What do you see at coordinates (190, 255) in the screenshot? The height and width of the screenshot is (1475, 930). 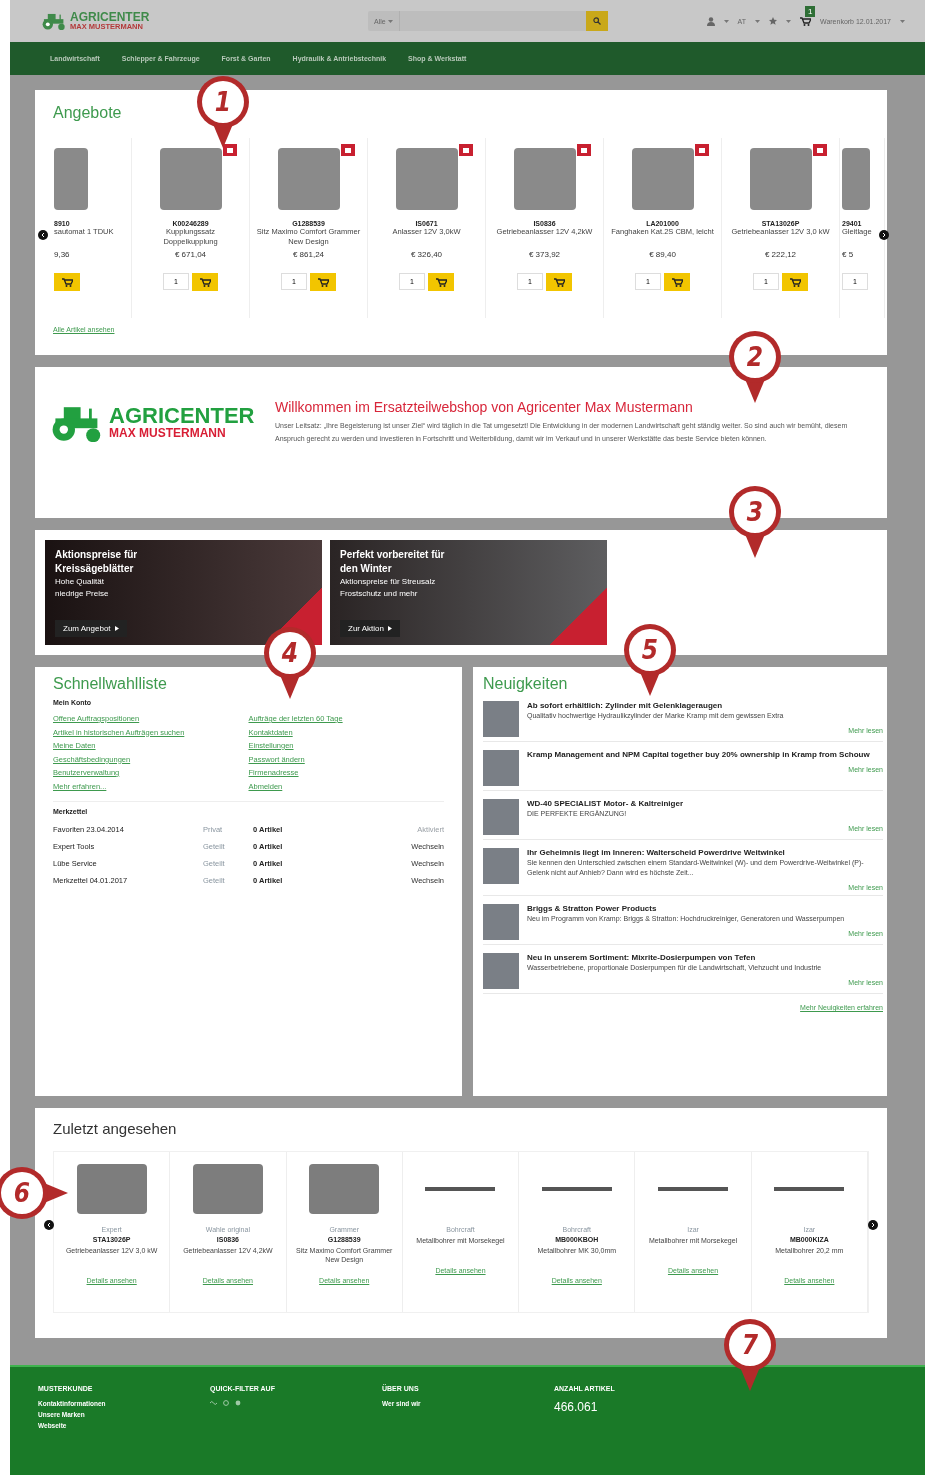 I see `product-price: € 671,04` at bounding box center [190, 255].